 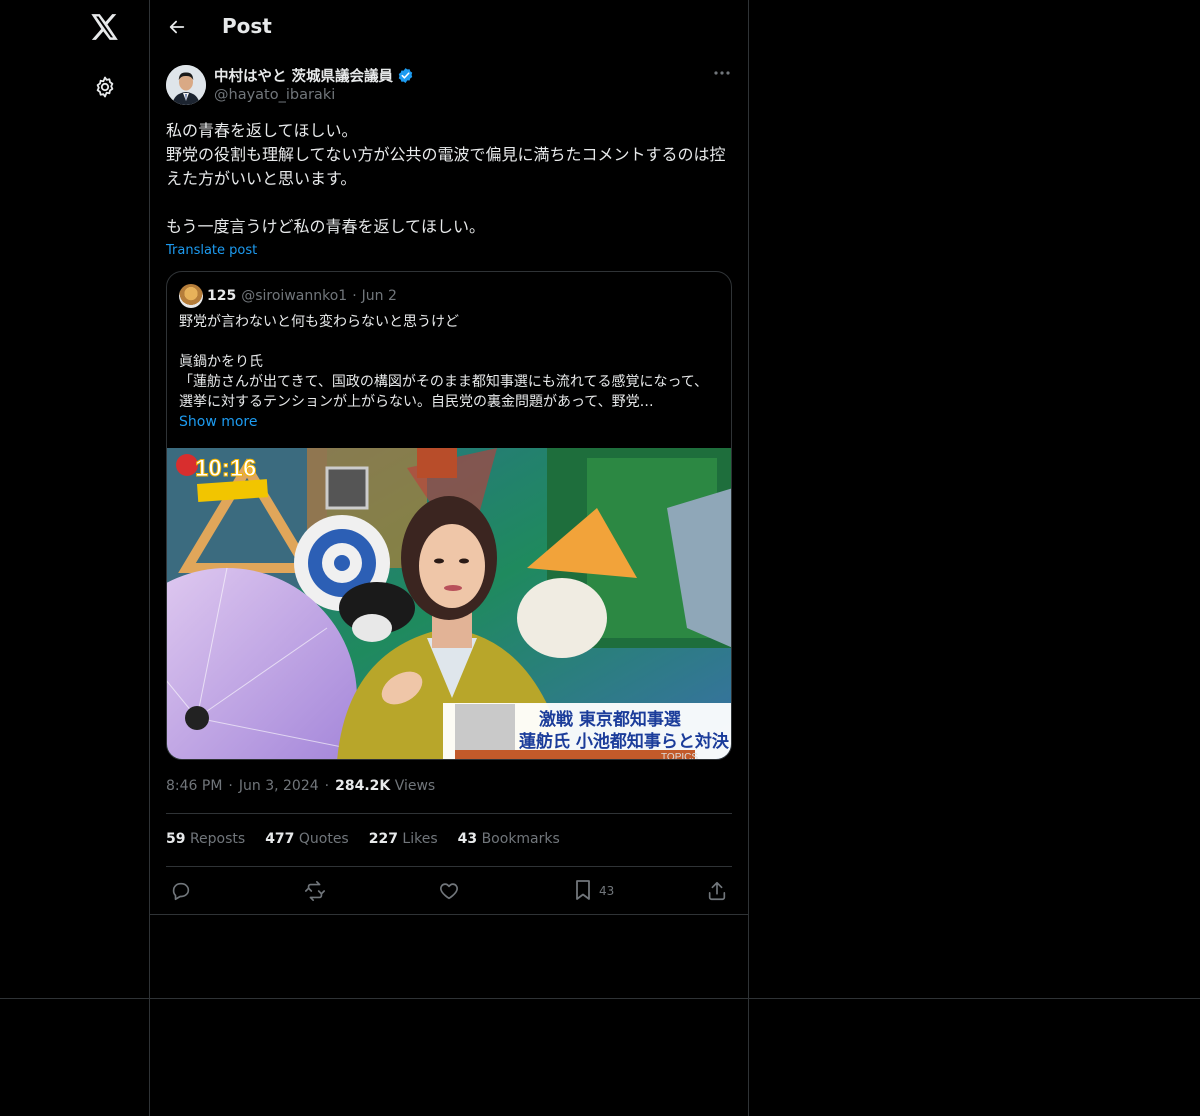 What do you see at coordinates (379, 296) in the screenshot?
I see `quoted-date: Jun 2` at bounding box center [379, 296].